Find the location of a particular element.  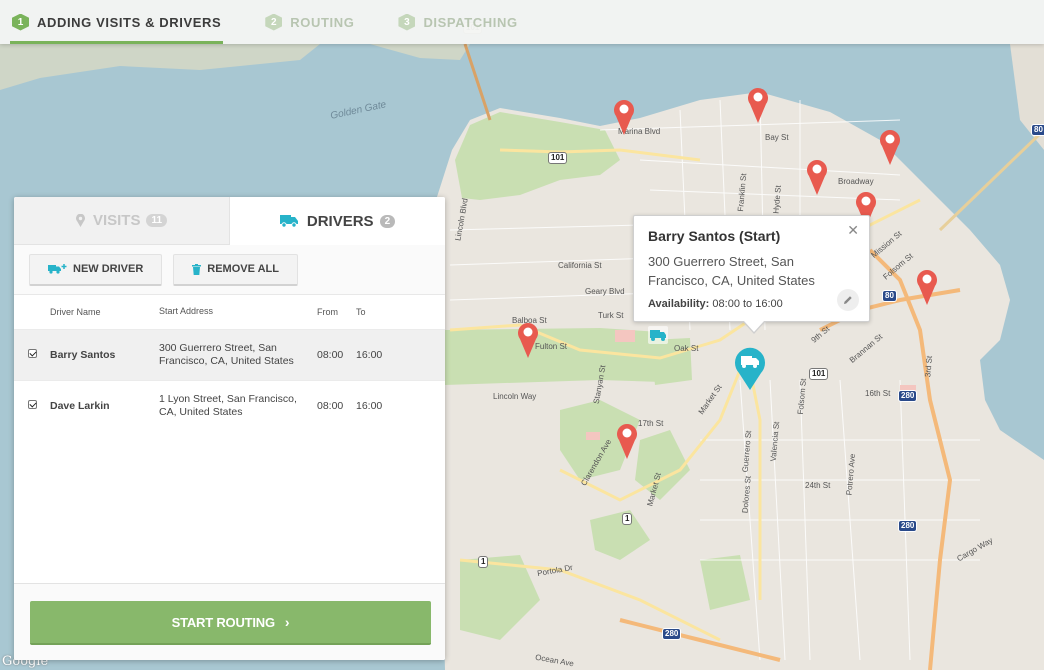

popup-title: Barry Santos (Start) is located at coordinates (714, 236).